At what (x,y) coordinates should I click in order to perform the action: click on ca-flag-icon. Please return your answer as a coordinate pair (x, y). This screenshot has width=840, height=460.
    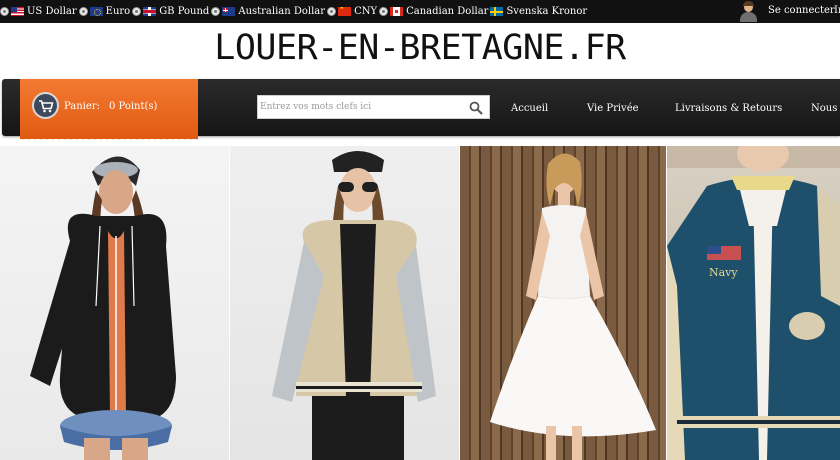
    Looking at the image, I should click on (397, 11).